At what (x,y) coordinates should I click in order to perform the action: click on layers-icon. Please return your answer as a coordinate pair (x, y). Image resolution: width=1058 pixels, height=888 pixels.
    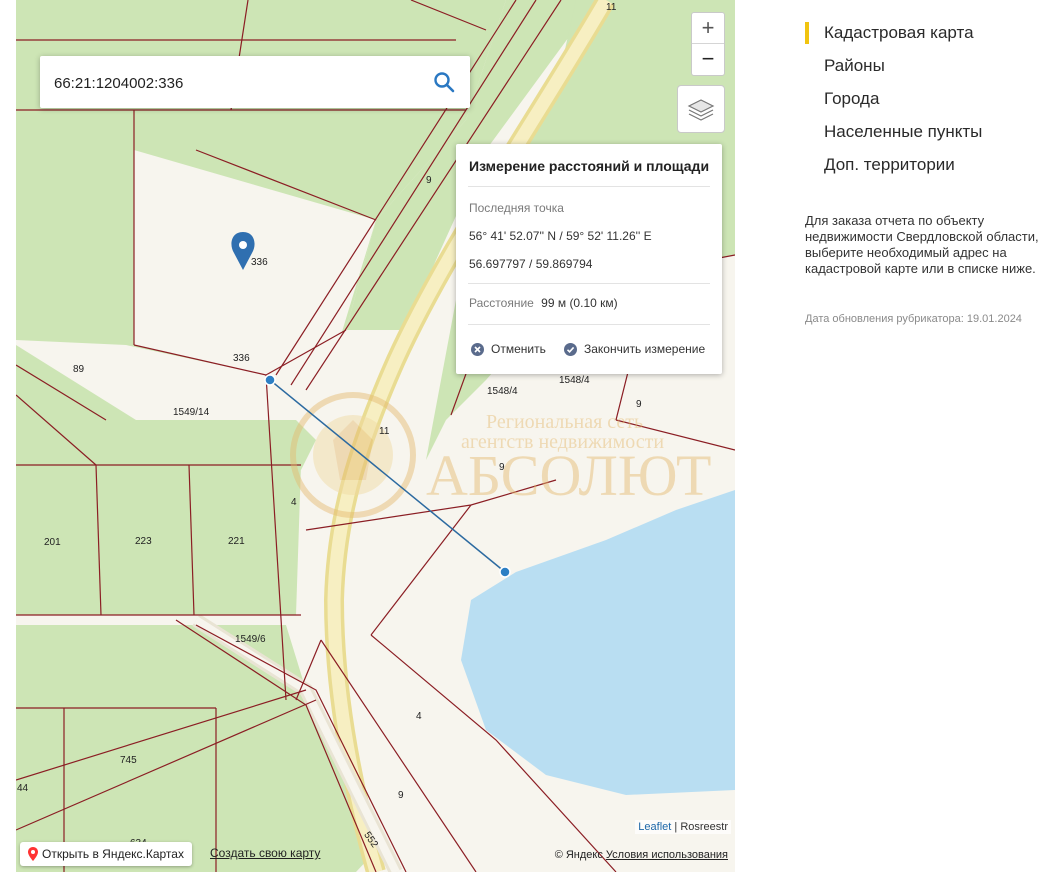
    Looking at the image, I should click on (701, 110).